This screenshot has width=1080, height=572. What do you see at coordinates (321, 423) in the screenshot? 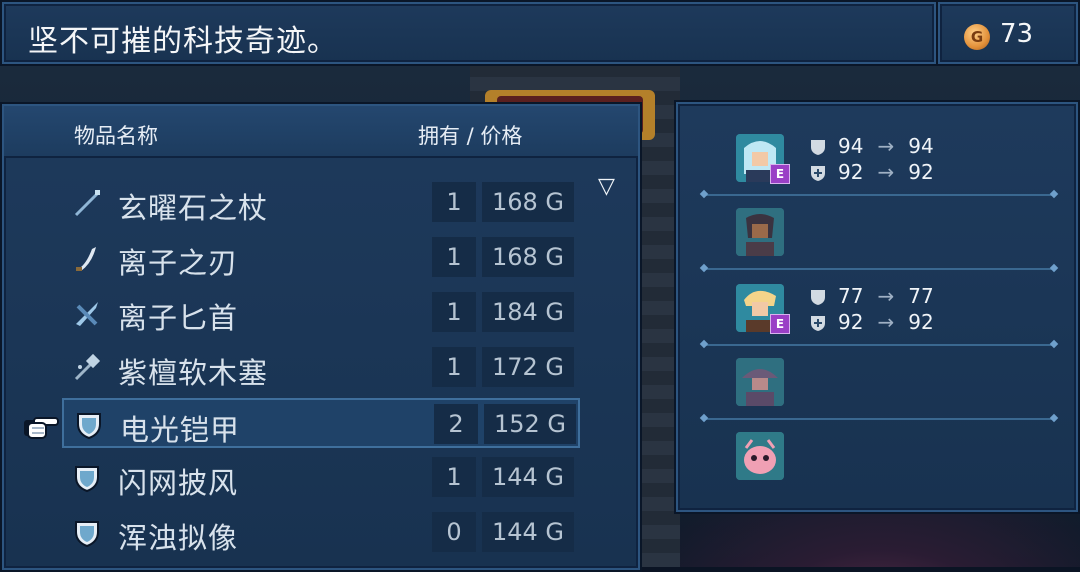
I see `shop-item-row-selected: 电光铠甲 2 152 G` at bounding box center [321, 423].